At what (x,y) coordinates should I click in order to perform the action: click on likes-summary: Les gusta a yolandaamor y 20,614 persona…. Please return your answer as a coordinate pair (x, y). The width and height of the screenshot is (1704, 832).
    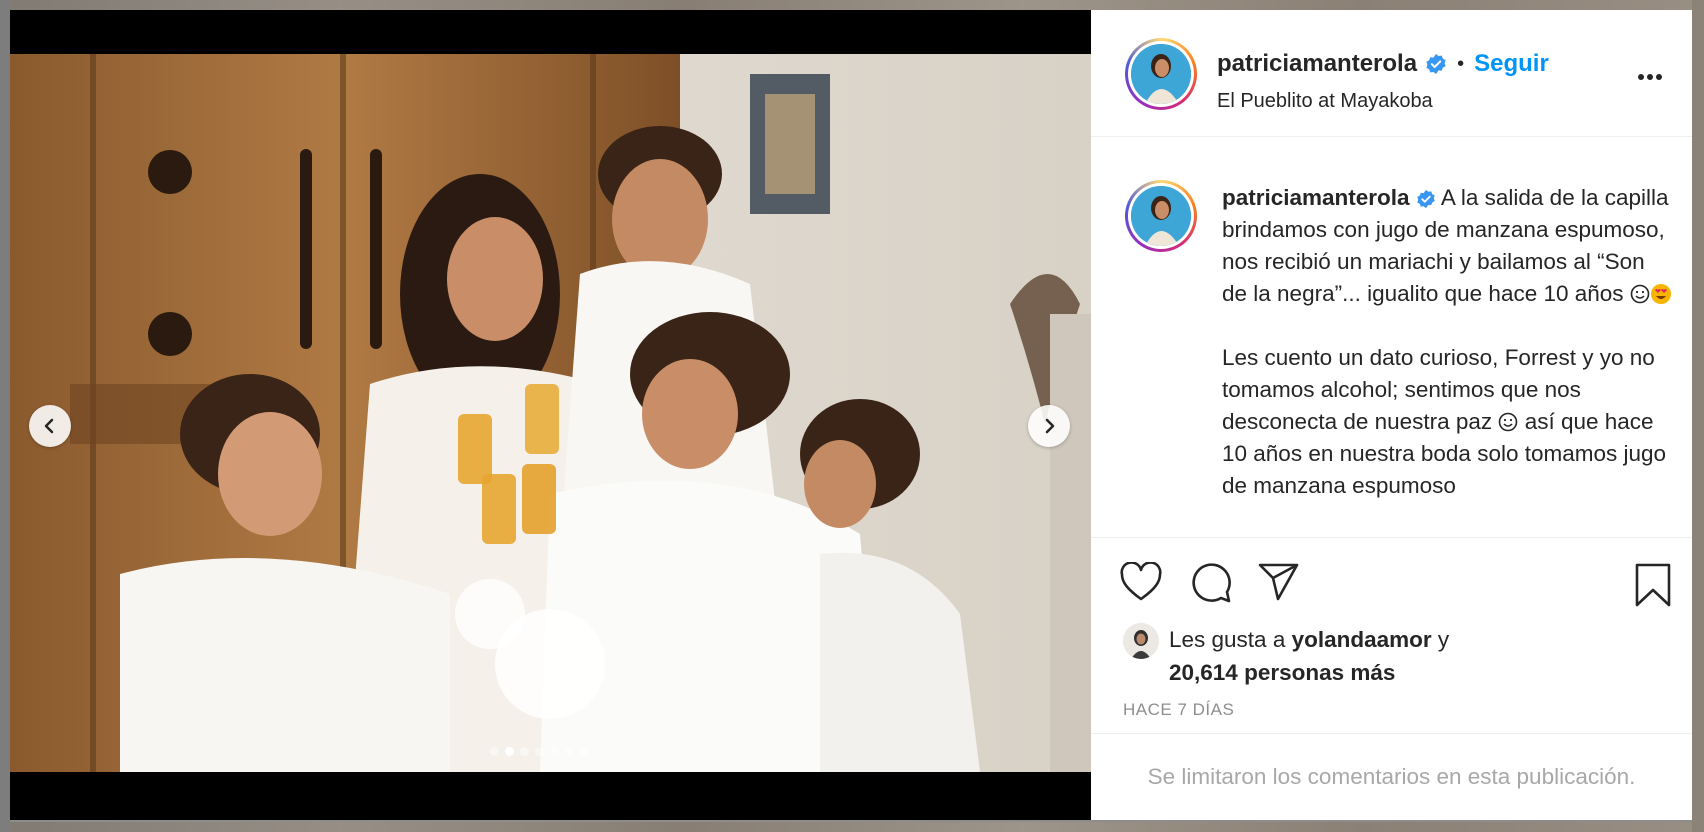
    Looking at the image, I should click on (1286, 656).